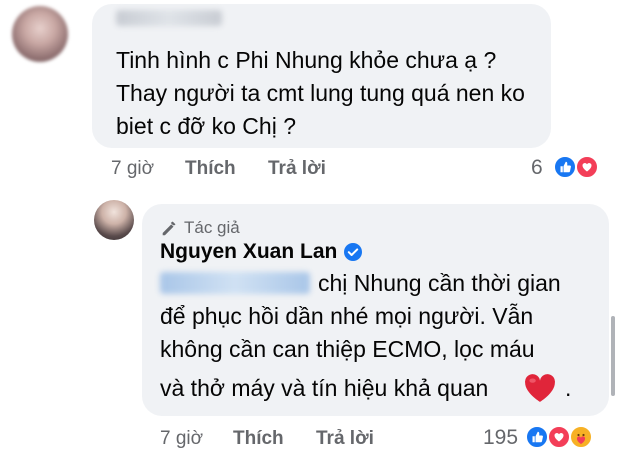  Describe the element at coordinates (439, 283) in the screenshot. I see `reply-line: chị Nhung cần thời gian` at that location.